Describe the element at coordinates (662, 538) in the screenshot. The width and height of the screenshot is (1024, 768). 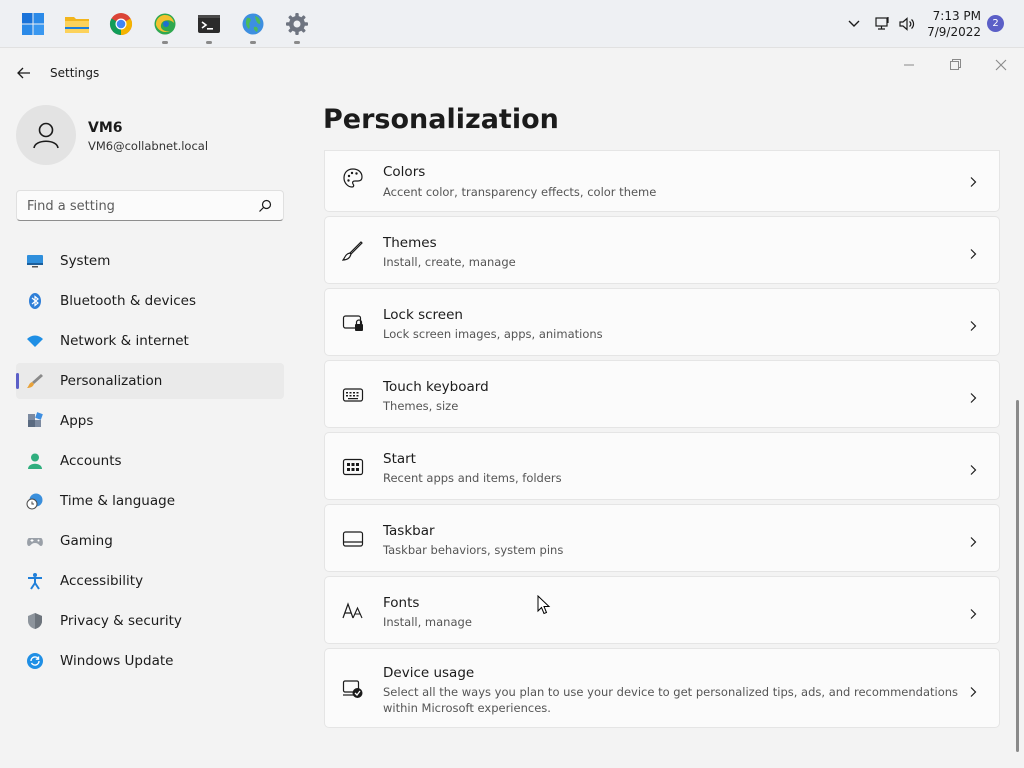
I see `card-taskbar: Taskbar Taskbar behaviors, system pins` at that location.